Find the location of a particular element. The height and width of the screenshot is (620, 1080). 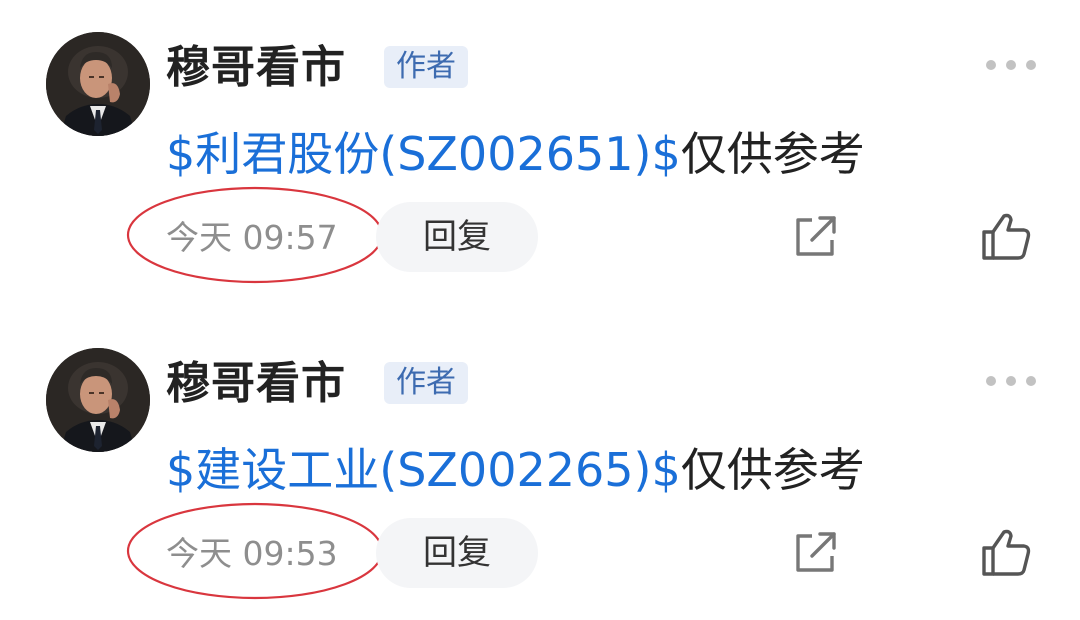

comment-content: $建设工业(SZ002265)$仅供参考 is located at coordinates (515, 470).